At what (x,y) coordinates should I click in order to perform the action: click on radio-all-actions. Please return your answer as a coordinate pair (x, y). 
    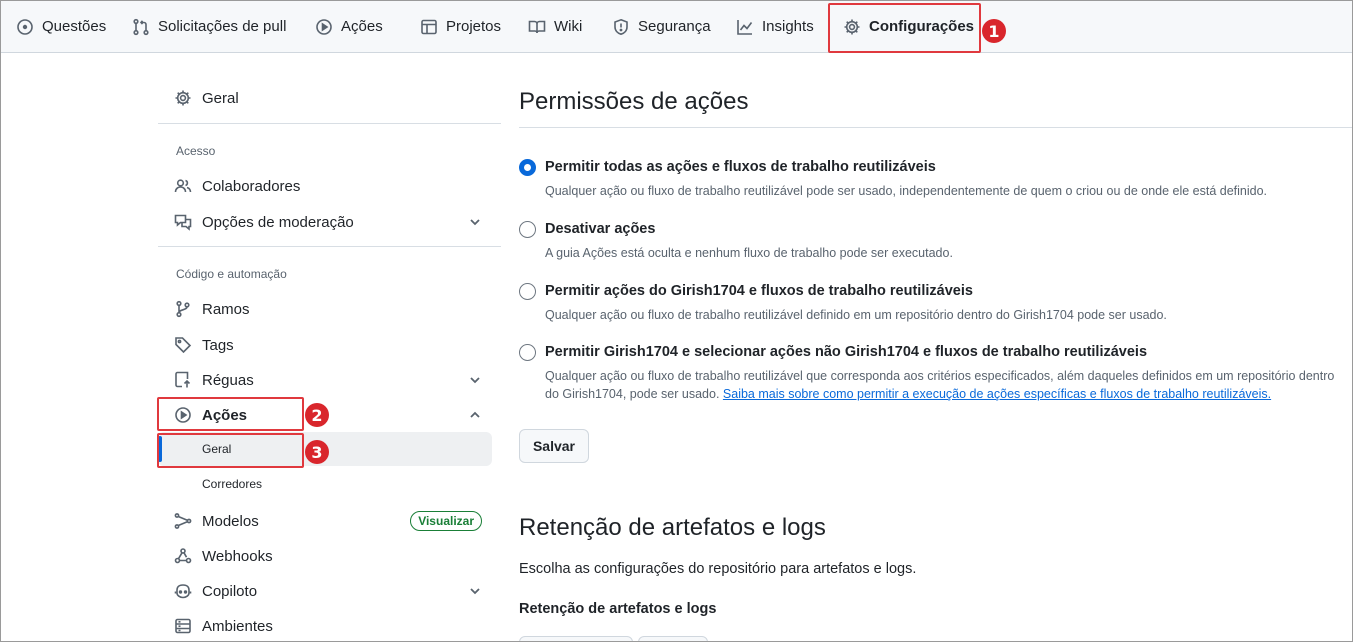
    Looking at the image, I should click on (527, 167).